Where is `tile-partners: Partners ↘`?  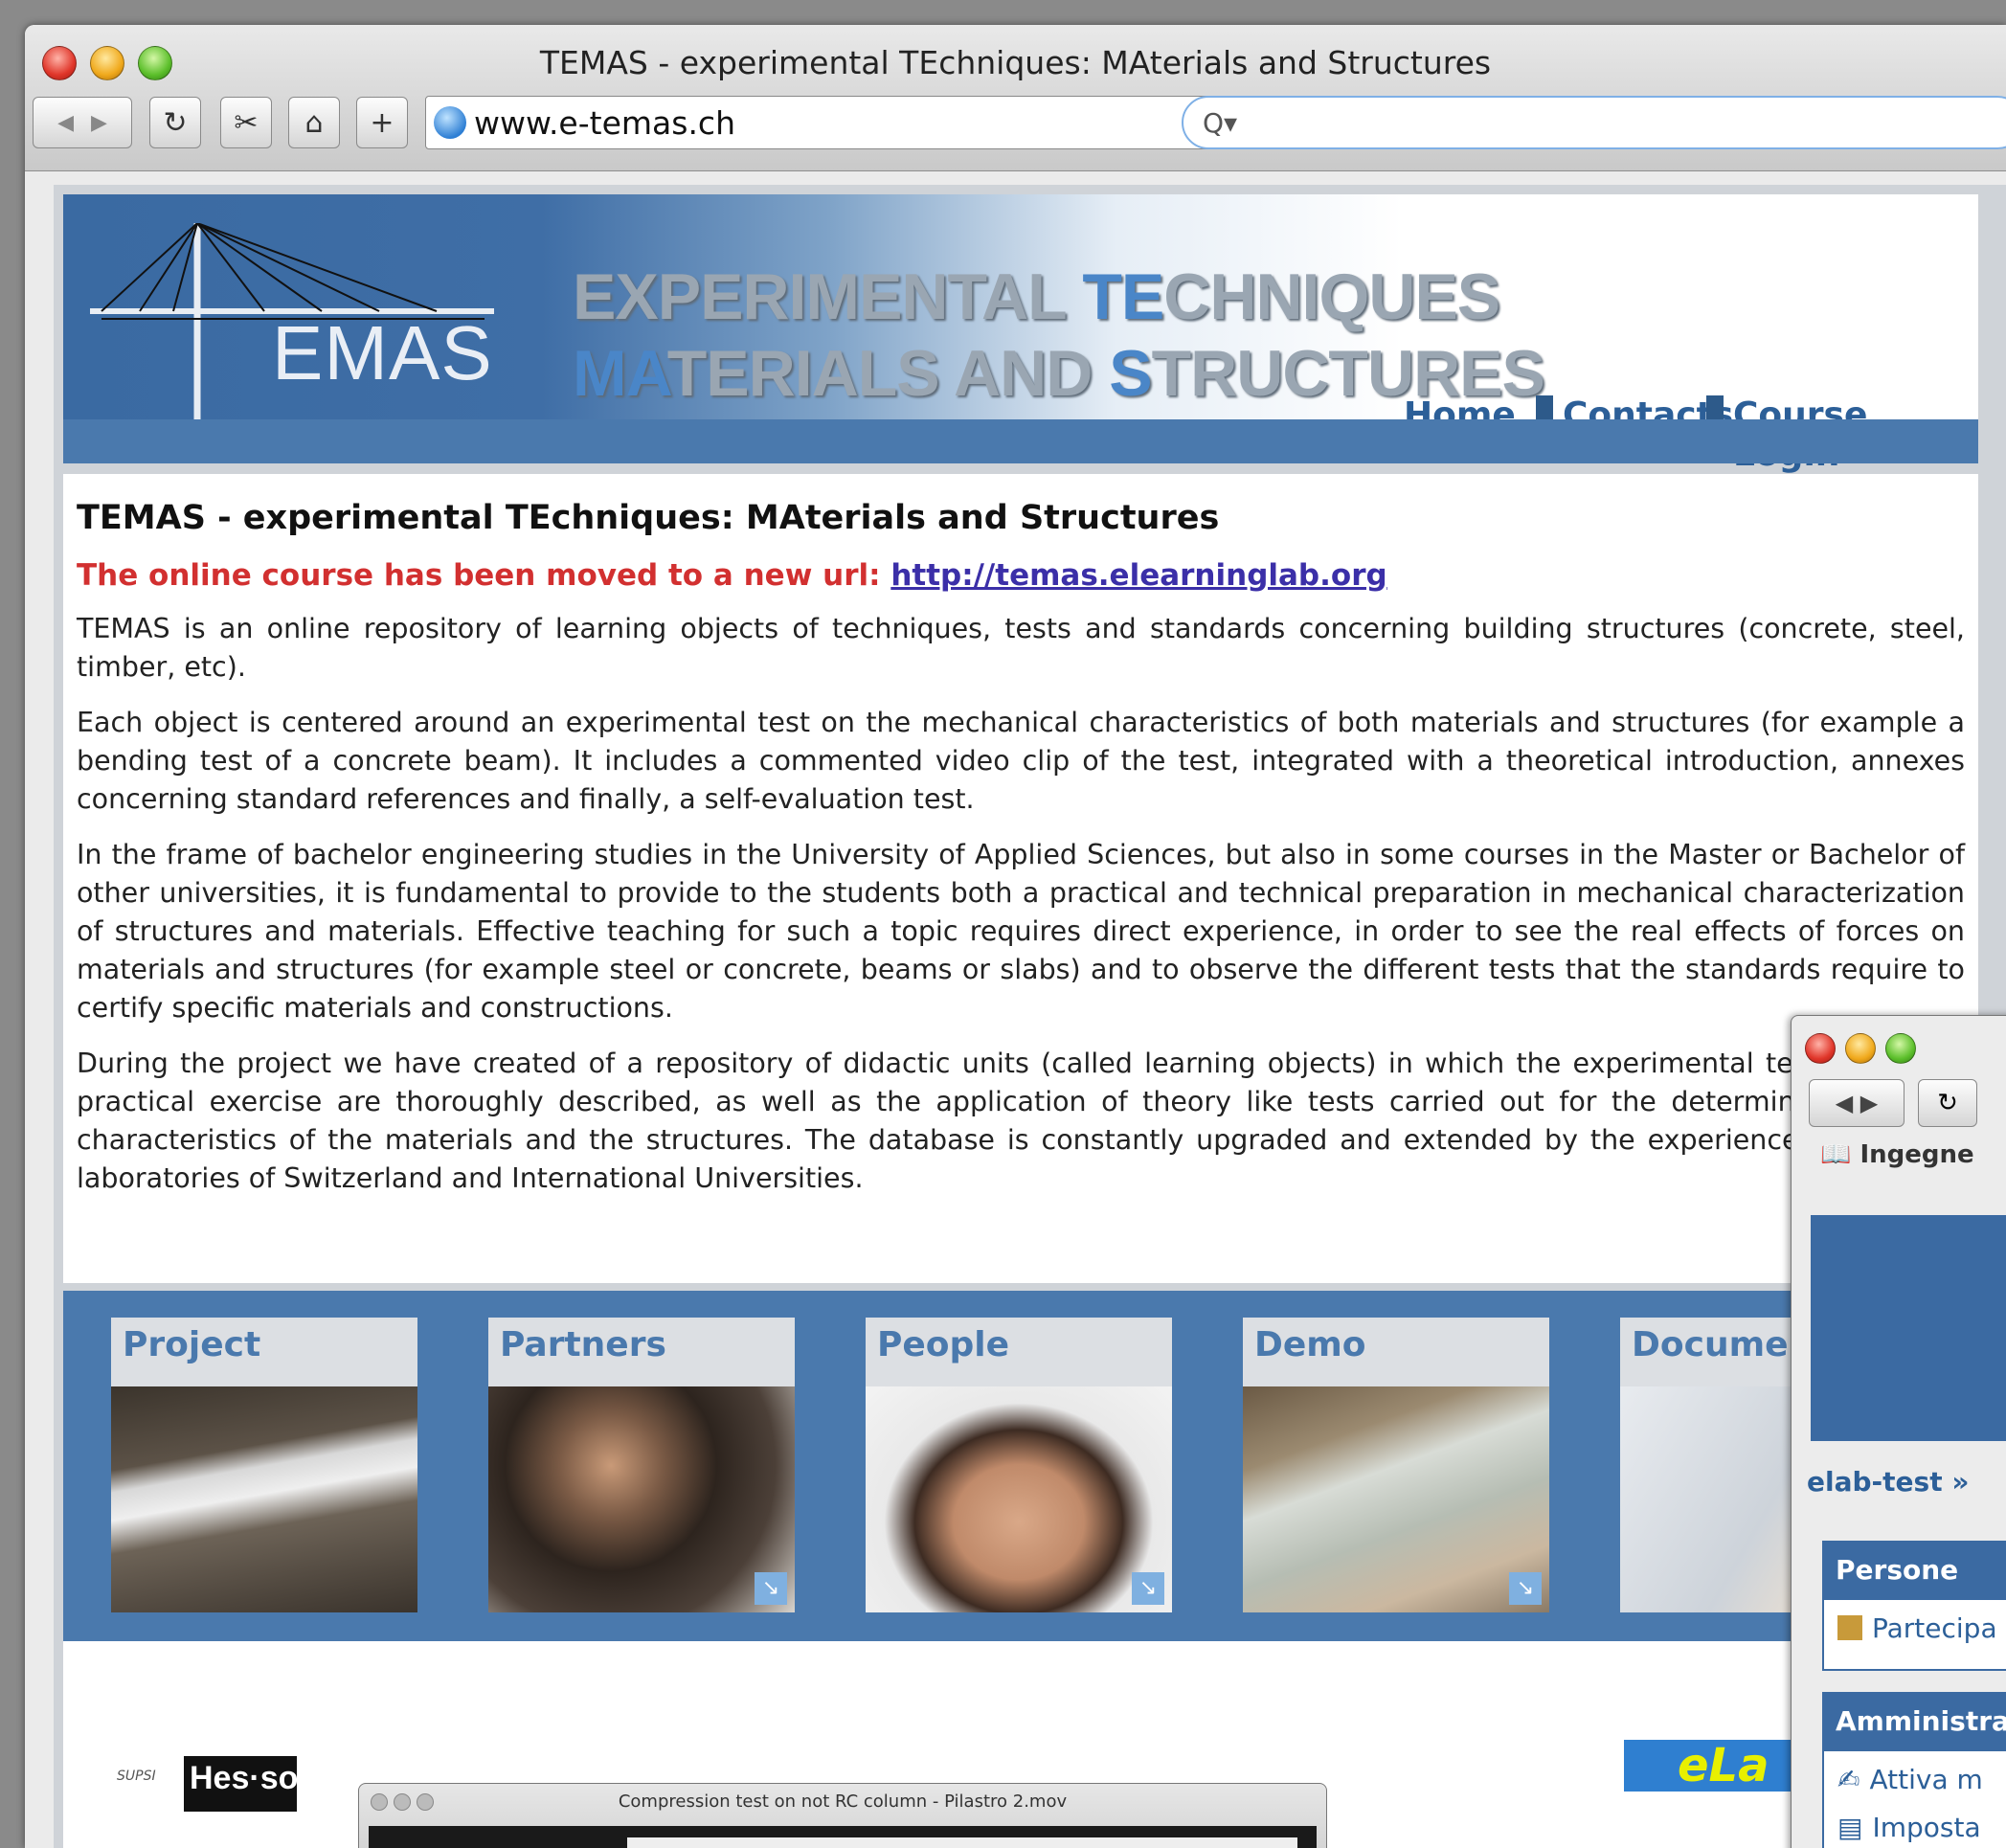 tile-partners: Partners ↘ is located at coordinates (642, 1465).